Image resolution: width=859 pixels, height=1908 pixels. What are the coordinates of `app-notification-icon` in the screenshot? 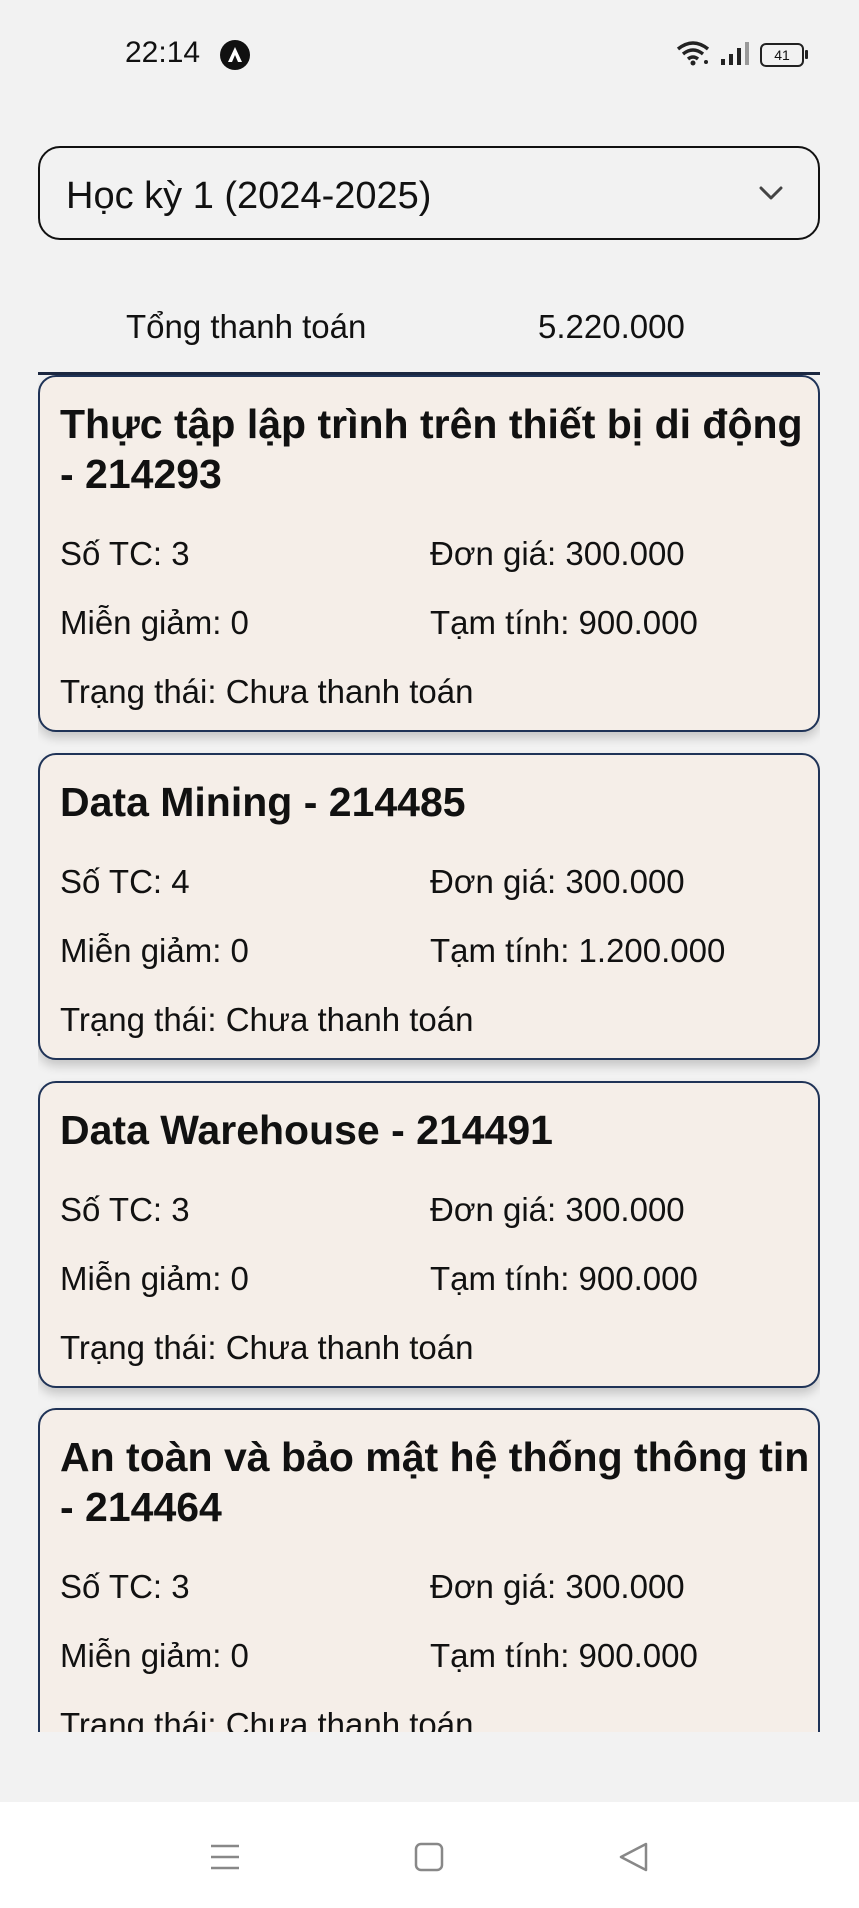 It's located at (235, 55).